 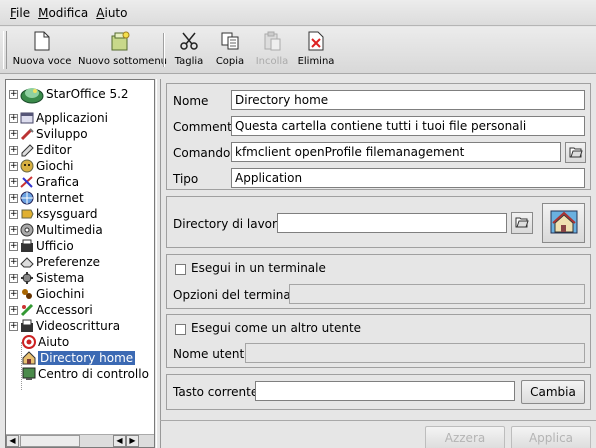 I want to click on new-item-button: Nuova voce, so click(x=42, y=50).